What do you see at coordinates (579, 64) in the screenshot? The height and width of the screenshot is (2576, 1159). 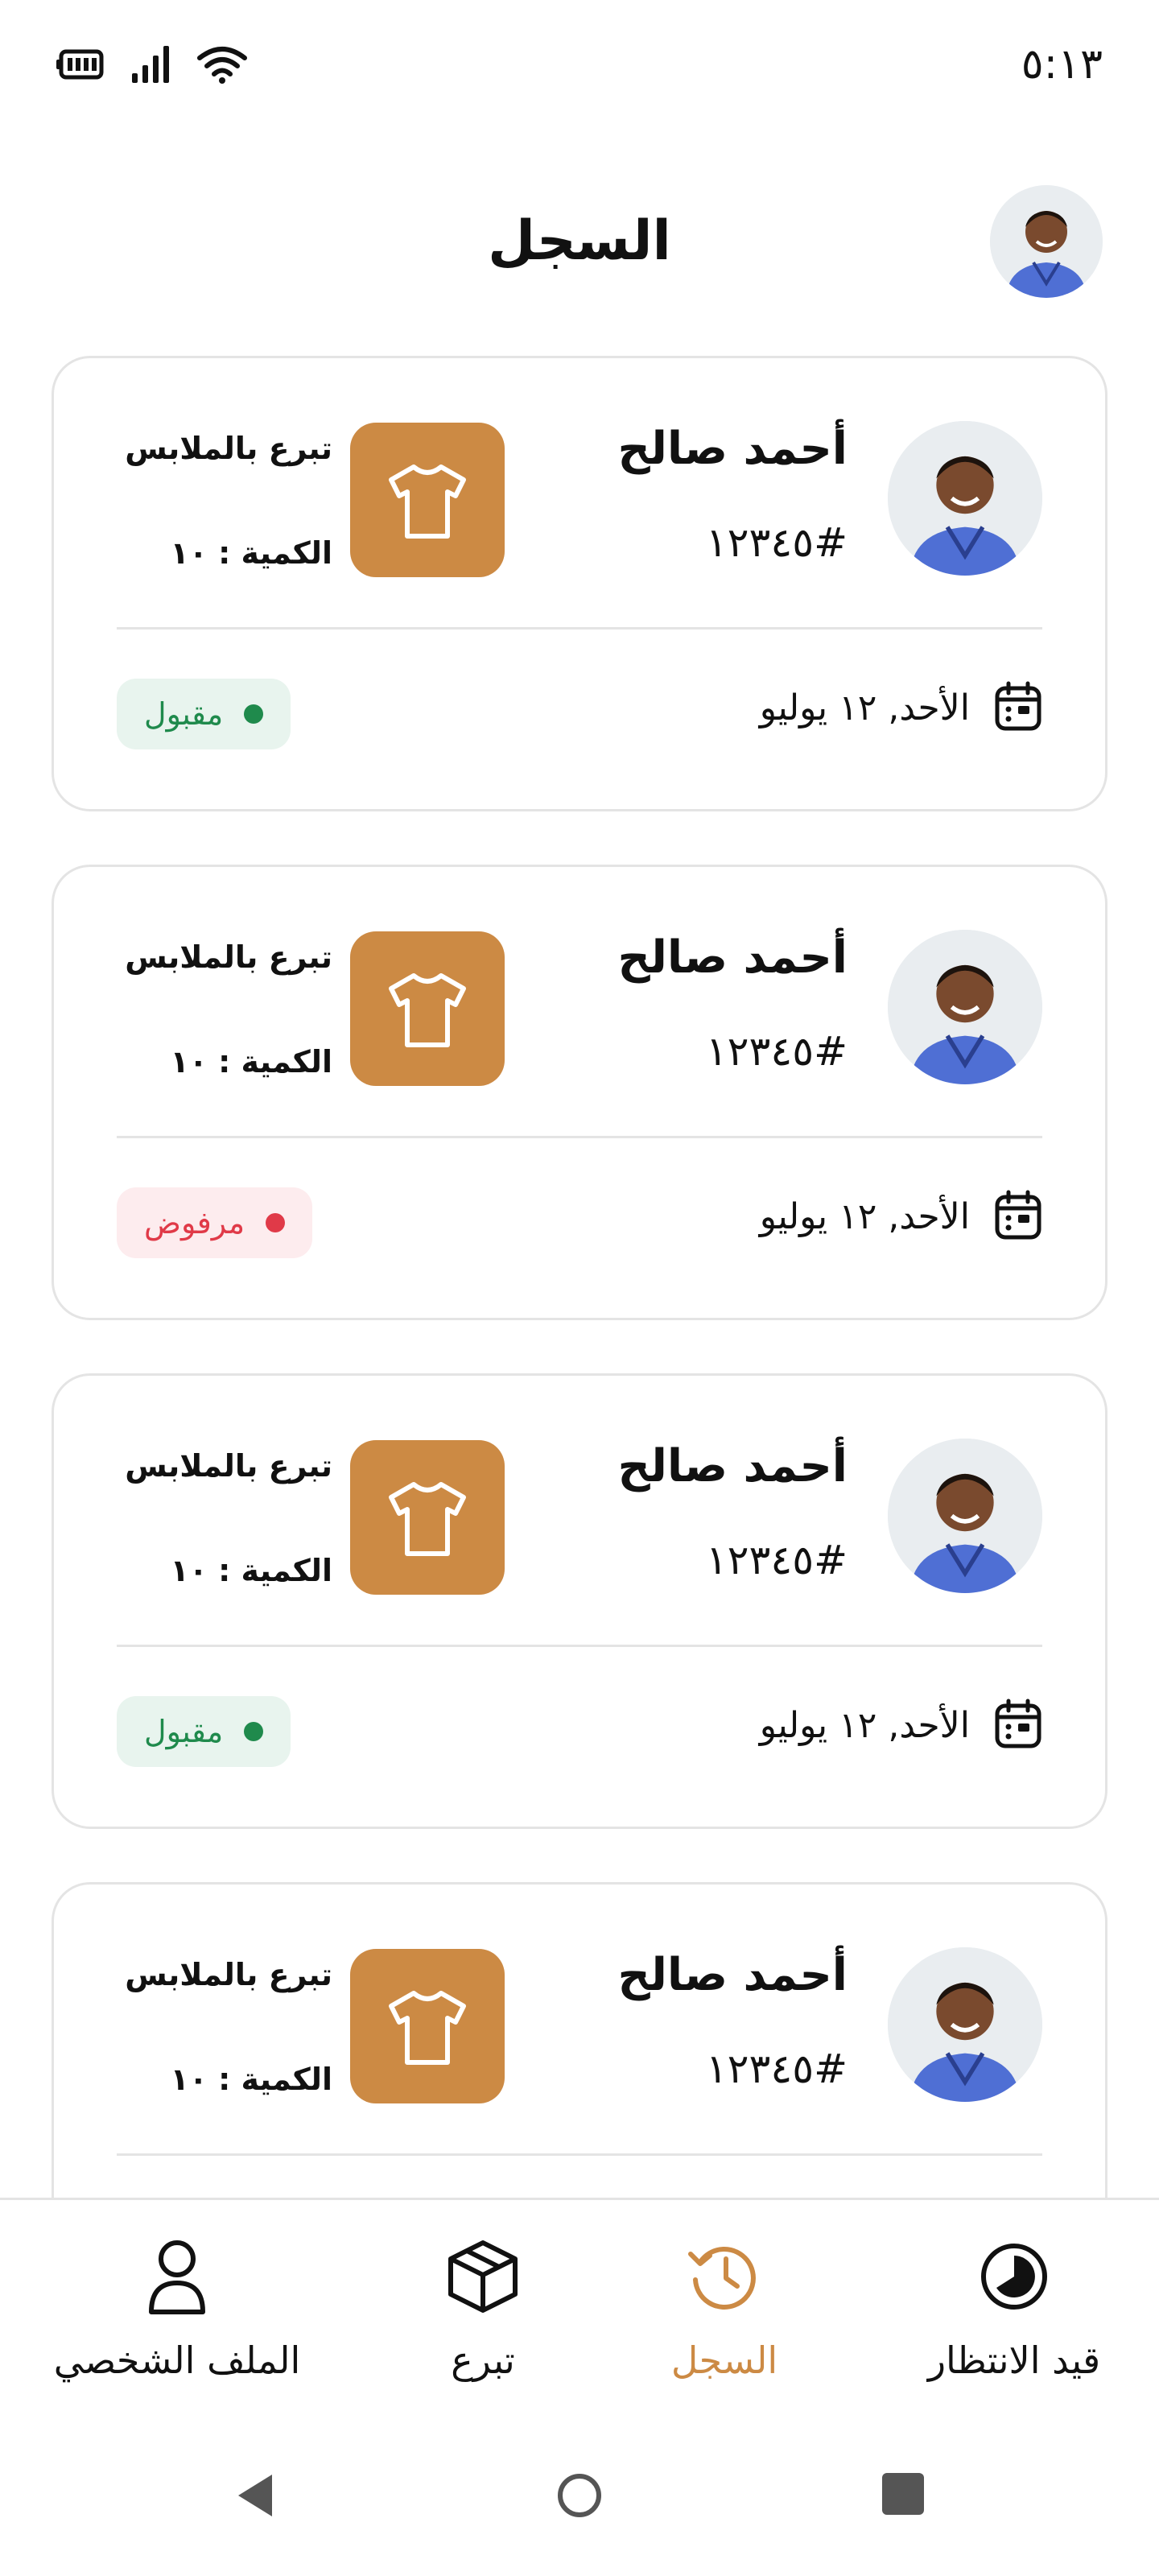 I see `status-bar: ٥:١٣` at bounding box center [579, 64].